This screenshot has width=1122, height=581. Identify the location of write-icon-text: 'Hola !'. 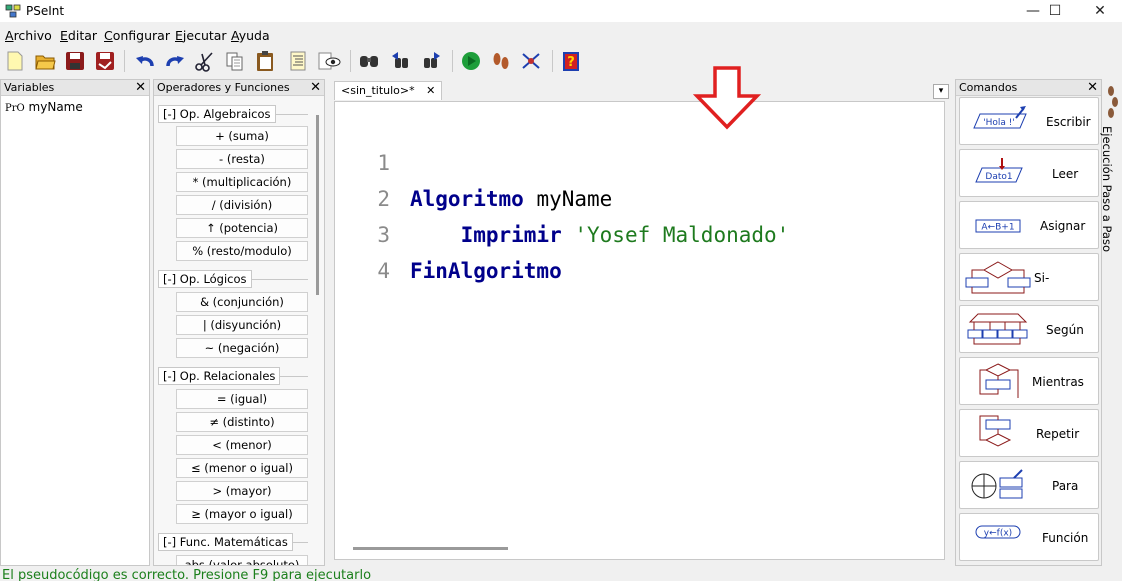
(999, 123).